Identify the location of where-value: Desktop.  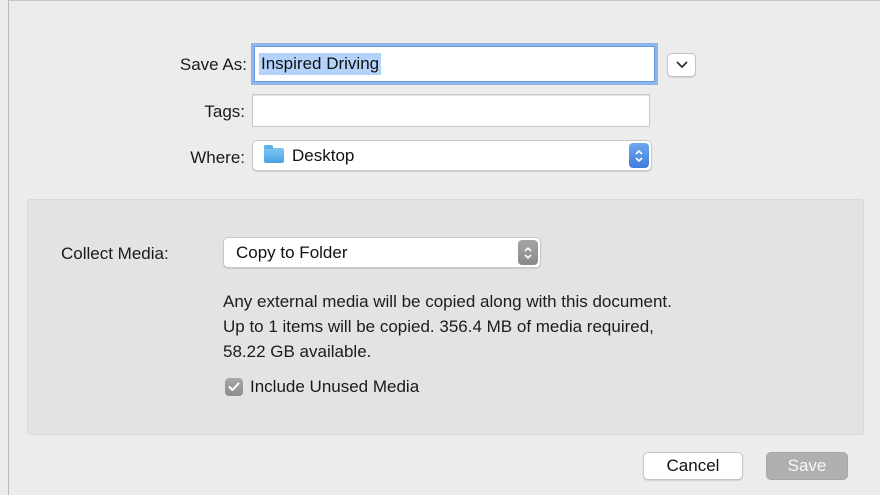
(323, 155).